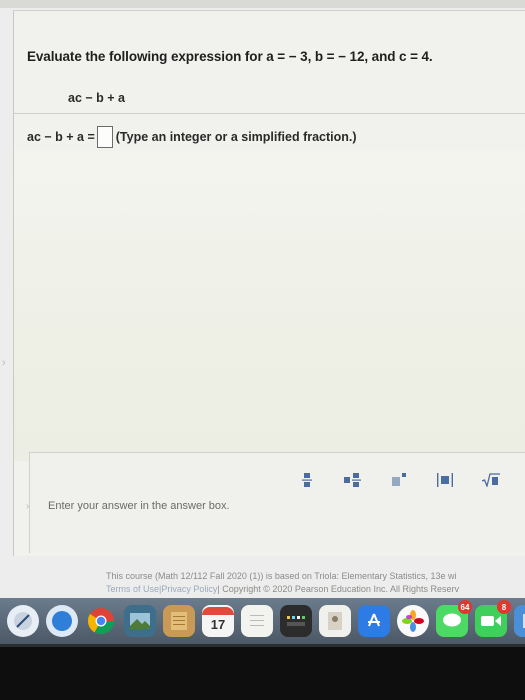  I want to click on mixed-number-icon, so click(353, 480).